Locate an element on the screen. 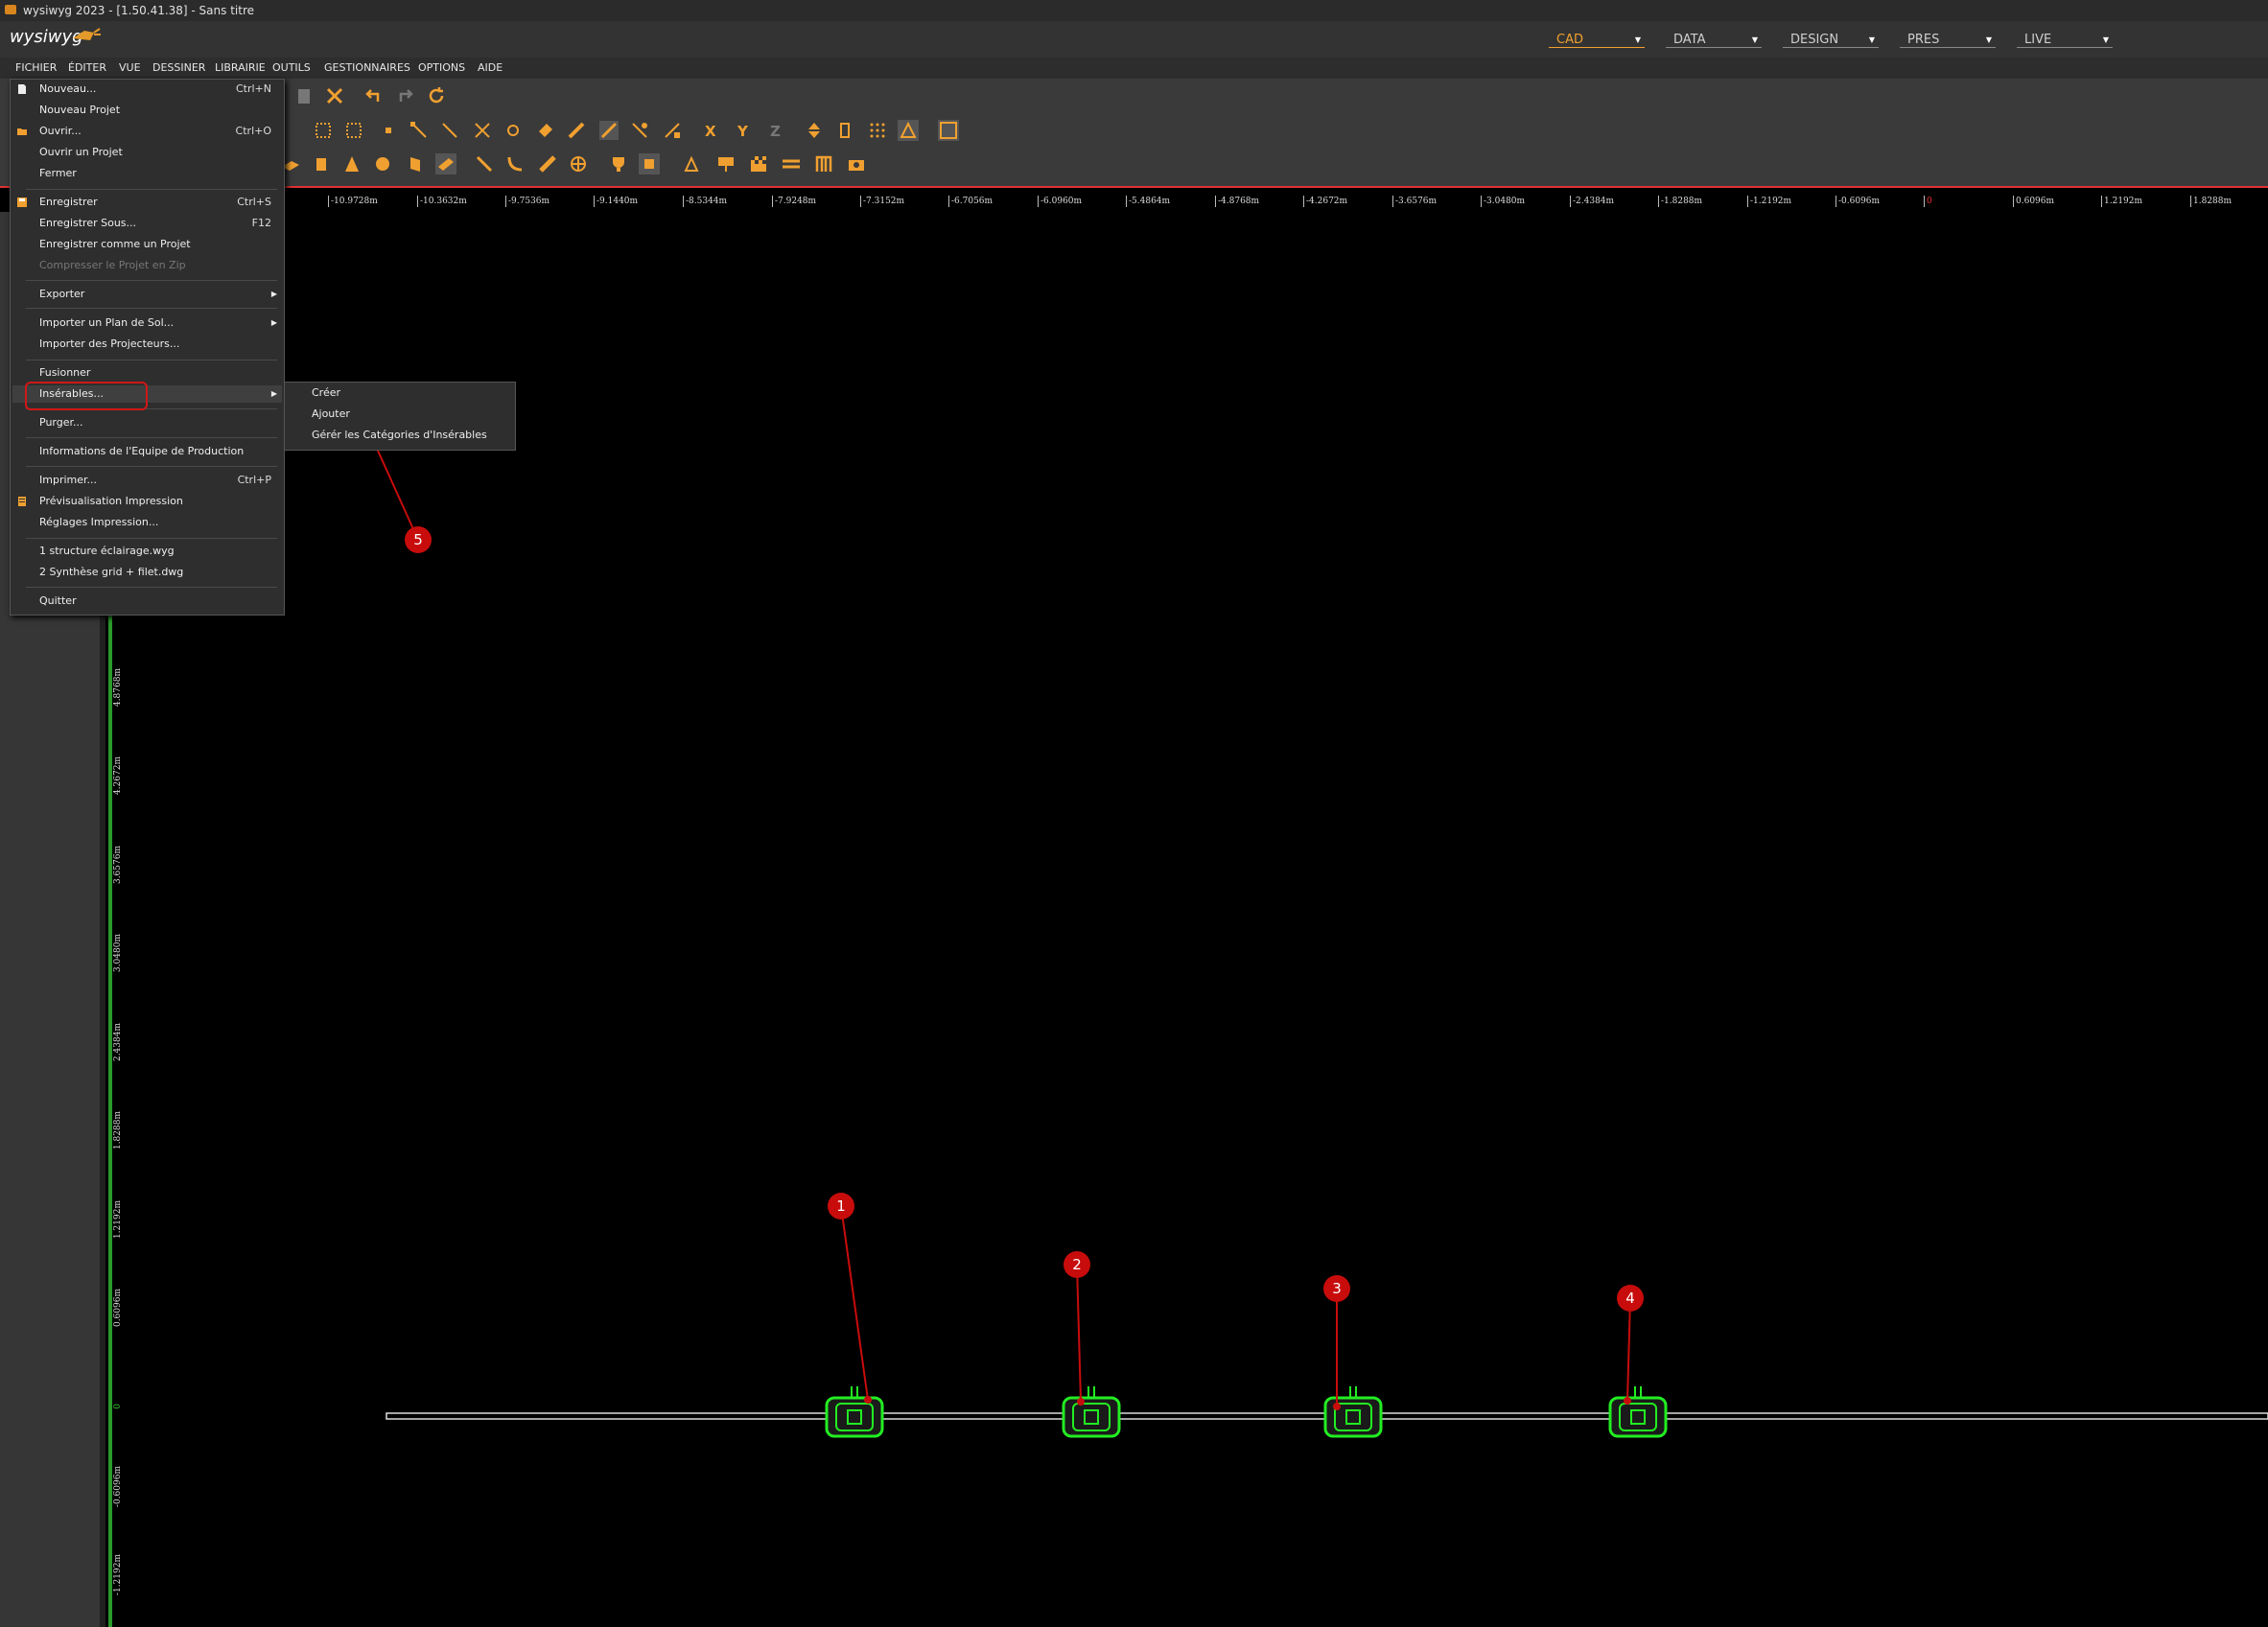  target-icon is located at coordinates (579, 163).